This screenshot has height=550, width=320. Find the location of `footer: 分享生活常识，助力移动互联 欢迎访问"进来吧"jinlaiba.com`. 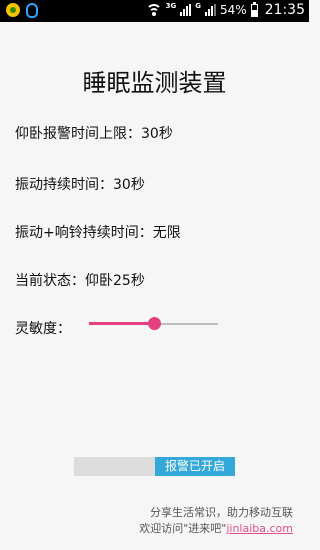

footer: 分享生活常识，助力移动互联 欢迎访问"进来吧"jinlaiba.com is located at coordinates (216, 521).